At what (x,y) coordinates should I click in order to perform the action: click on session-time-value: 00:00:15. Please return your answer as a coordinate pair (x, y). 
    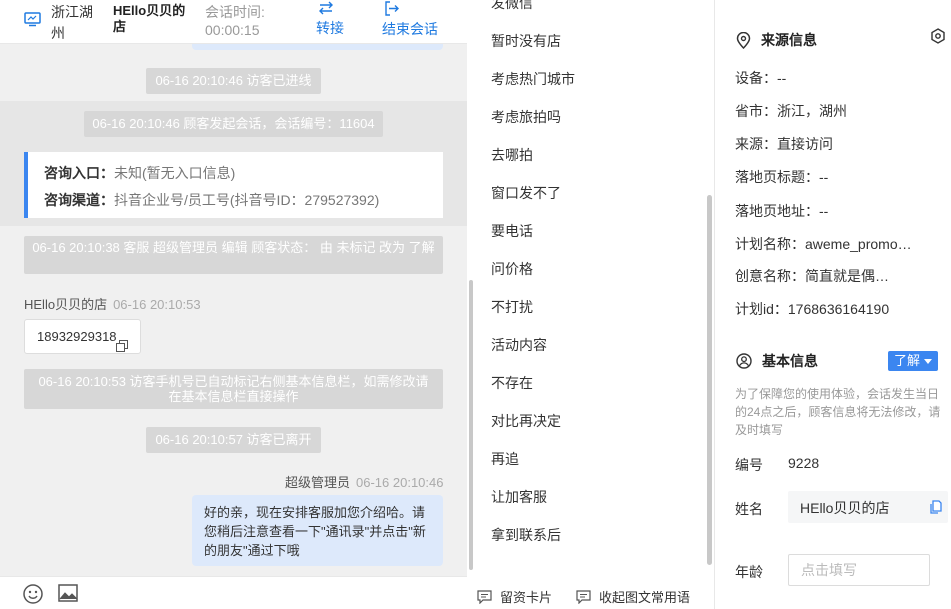
    Looking at the image, I should click on (232, 30).